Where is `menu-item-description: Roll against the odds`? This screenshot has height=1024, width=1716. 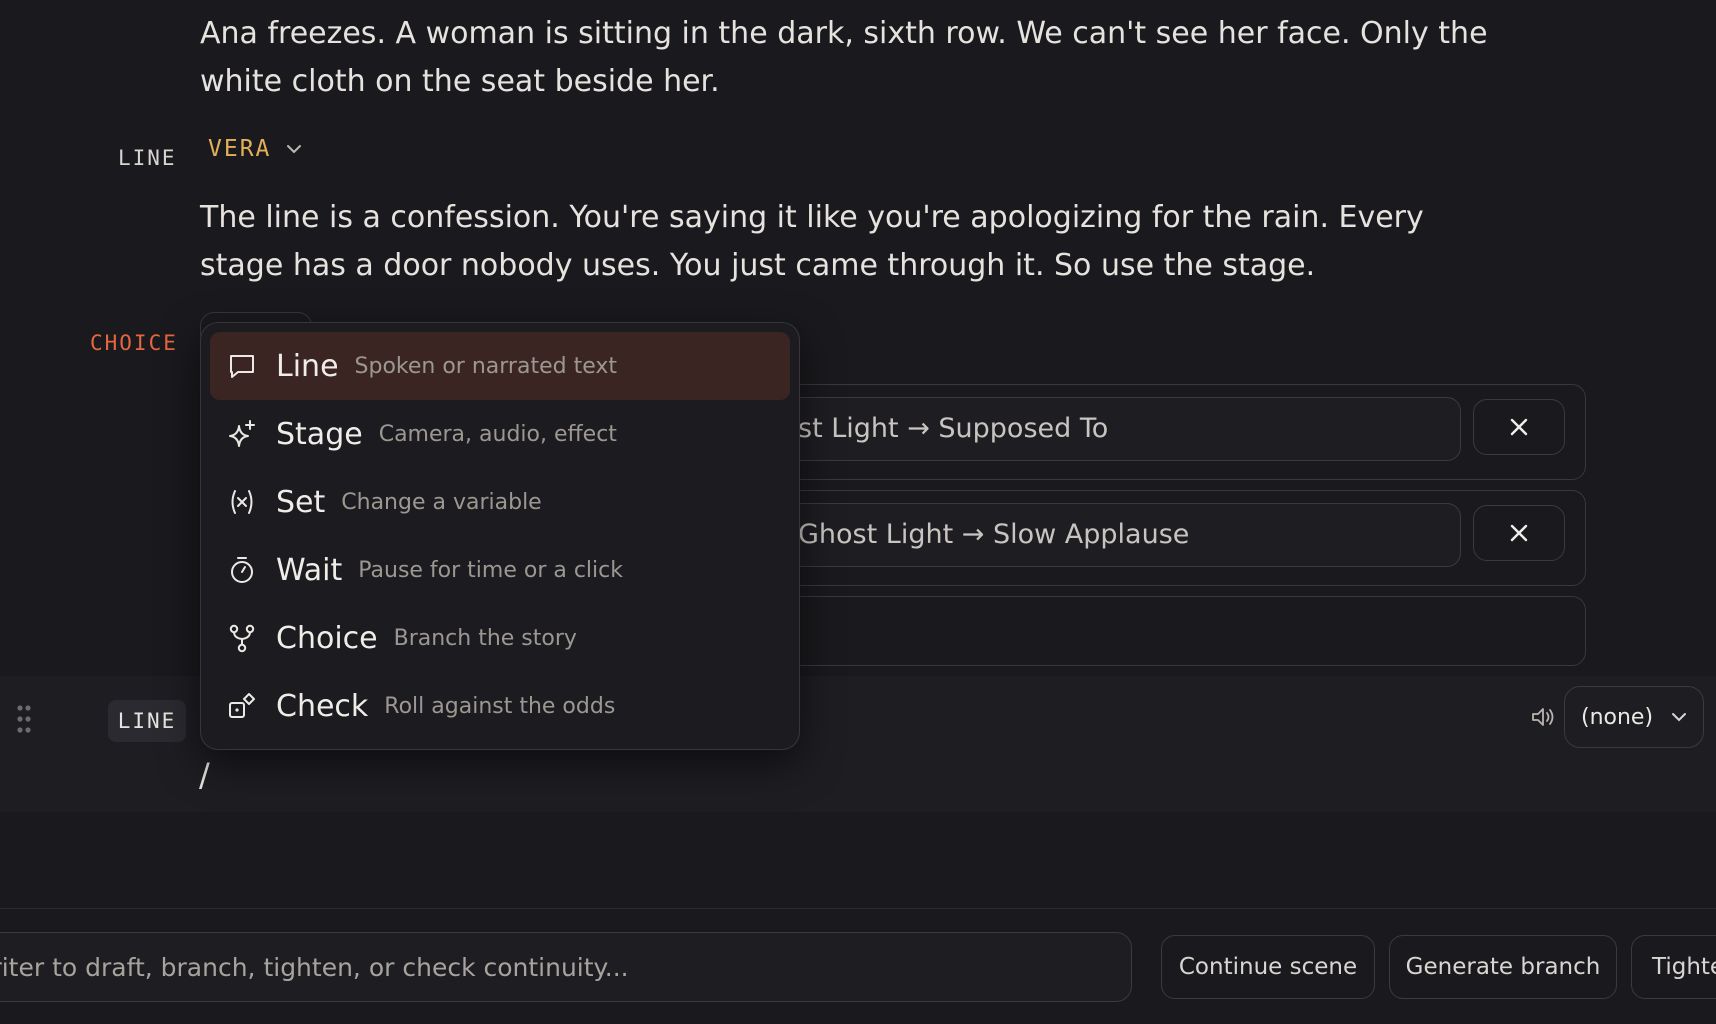 menu-item-description: Roll against the odds is located at coordinates (500, 706).